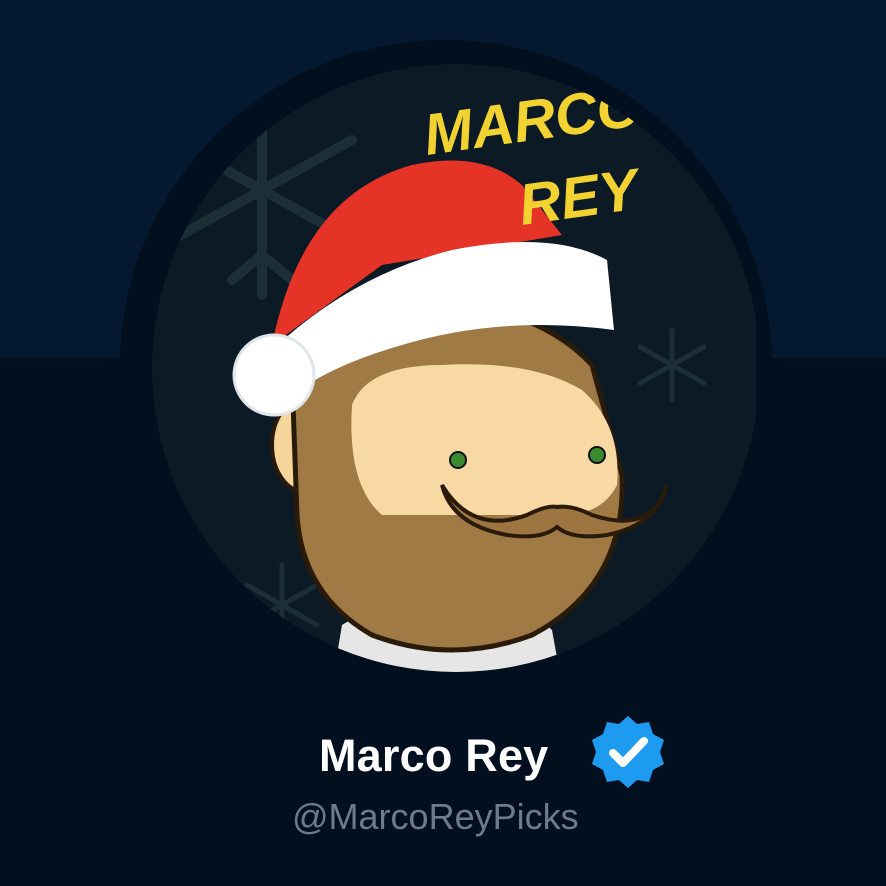 This screenshot has height=886, width=886. I want to click on name-row: Marco Rey, so click(443, 752).